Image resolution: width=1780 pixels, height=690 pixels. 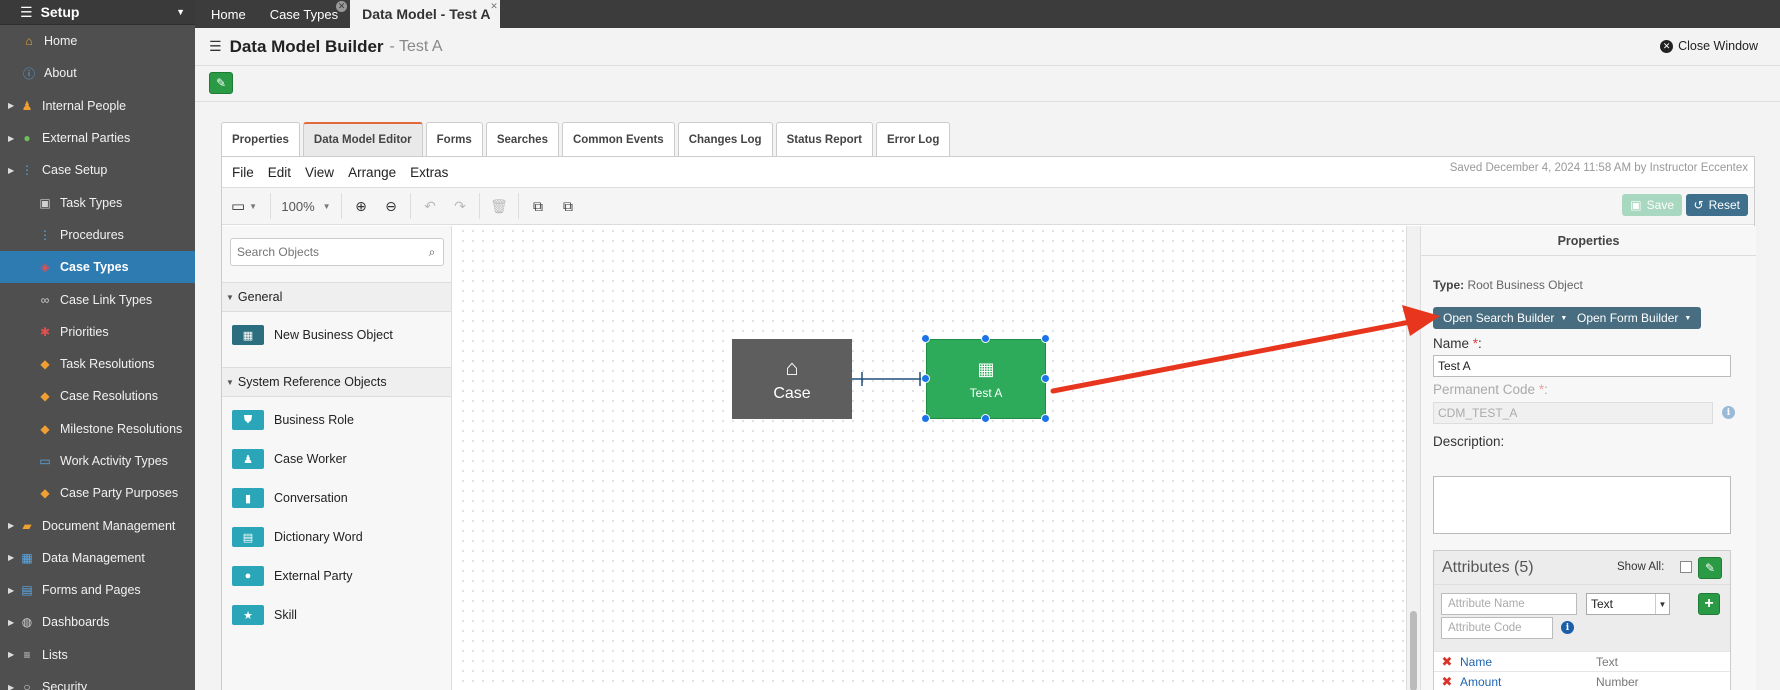 What do you see at coordinates (319, 172) in the screenshot?
I see `menu-view: View` at bounding box center [319, 172].